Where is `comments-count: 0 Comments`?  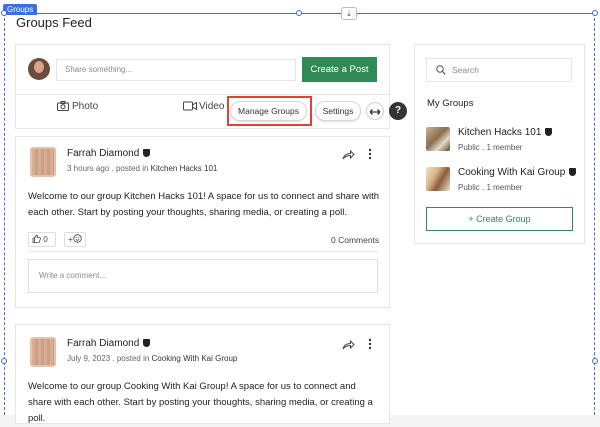 comments-count: 0 Comments is located at coordinates (355, 240).